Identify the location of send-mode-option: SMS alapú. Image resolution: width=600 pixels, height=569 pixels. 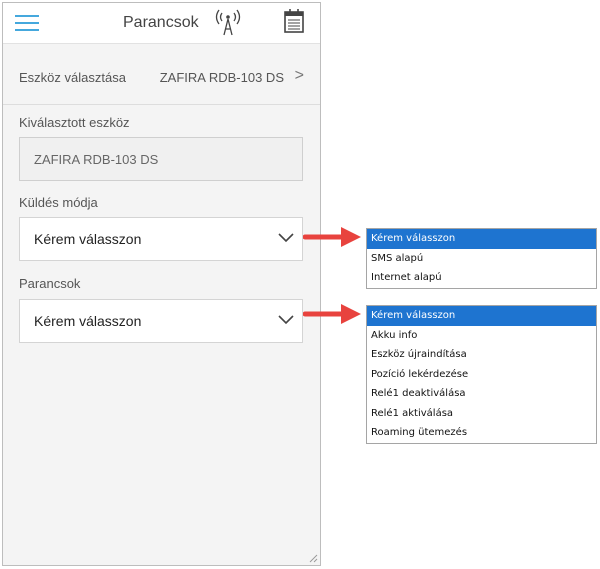
(481, 259).